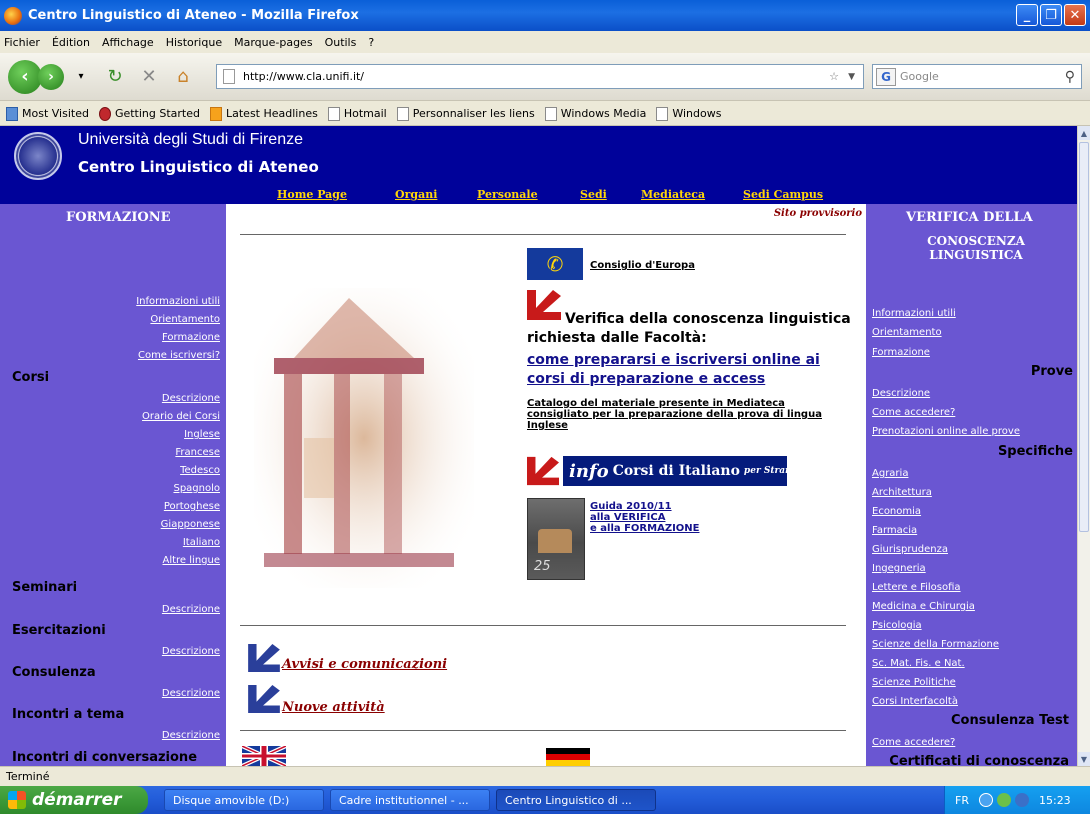 The width and height of the screenshot is (1090, 814). Describe the element at coordinates (104, 113) in the screenshot. I see `getting-started-icon` at that location.